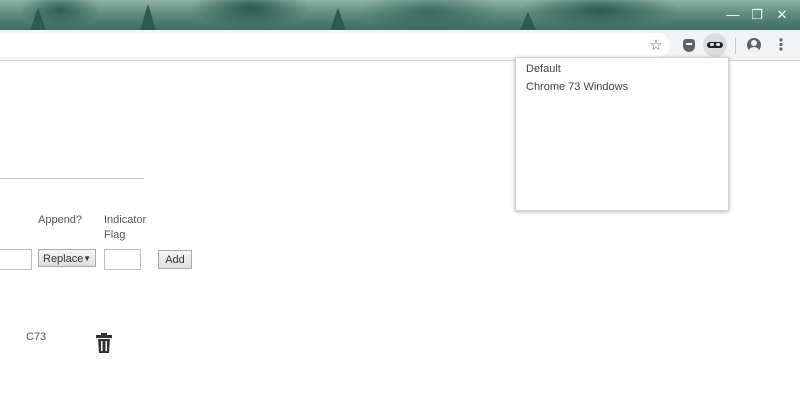 The image size is (800, 400). Describe the element at coordinates (125, 220) in the screenshot. I see `indicator-label-line1: Indicator` at that location.